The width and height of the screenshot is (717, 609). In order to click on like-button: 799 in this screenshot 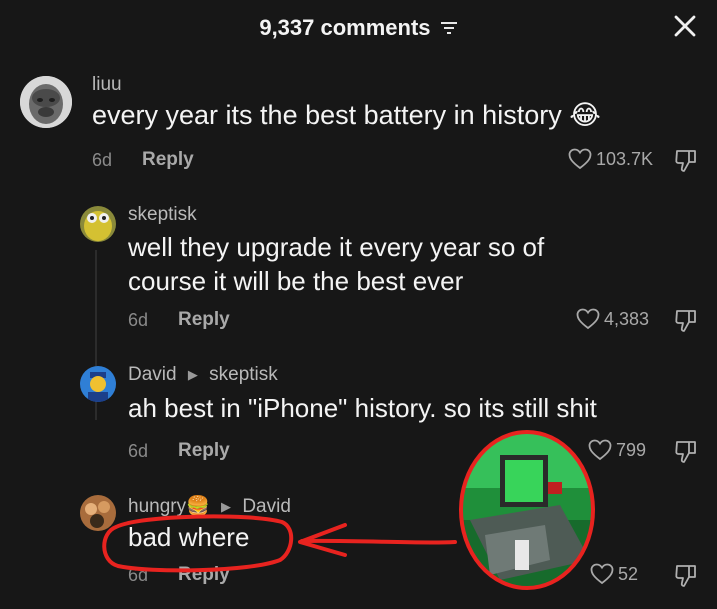, I will do `click(617, 450)`.